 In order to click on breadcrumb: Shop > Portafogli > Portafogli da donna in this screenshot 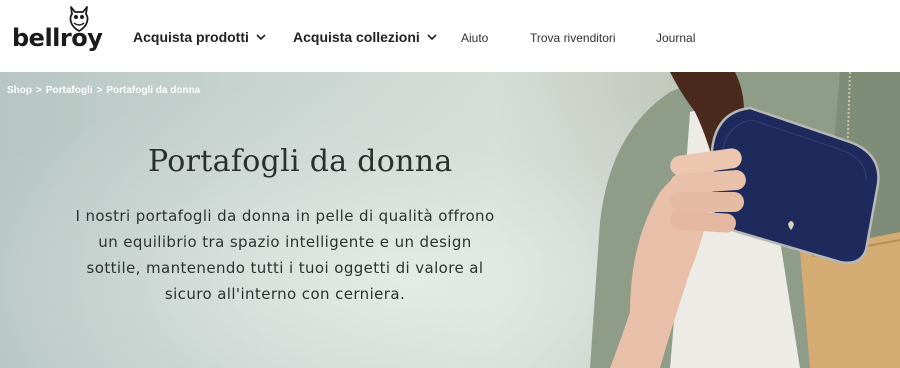, I will do `click(103, 90)`.